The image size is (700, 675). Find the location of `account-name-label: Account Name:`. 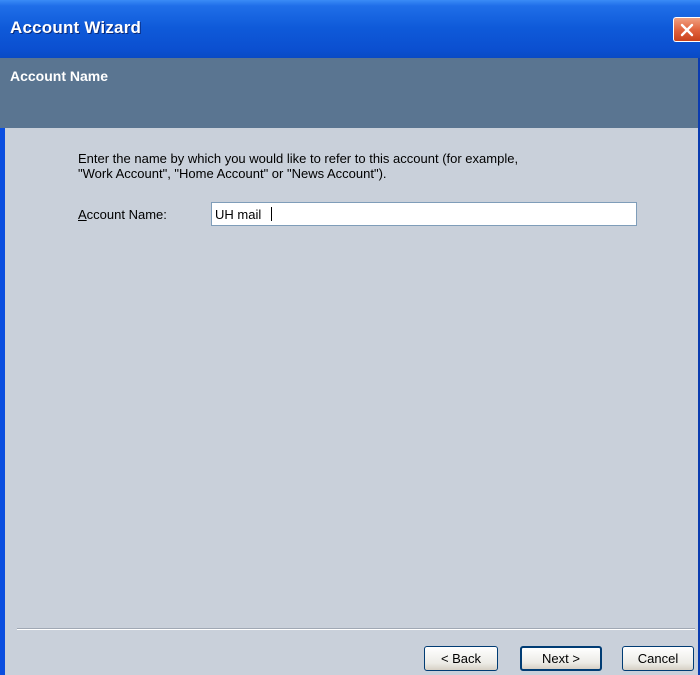

account-name-label: Account Name: is located at coordinates (122, 214).